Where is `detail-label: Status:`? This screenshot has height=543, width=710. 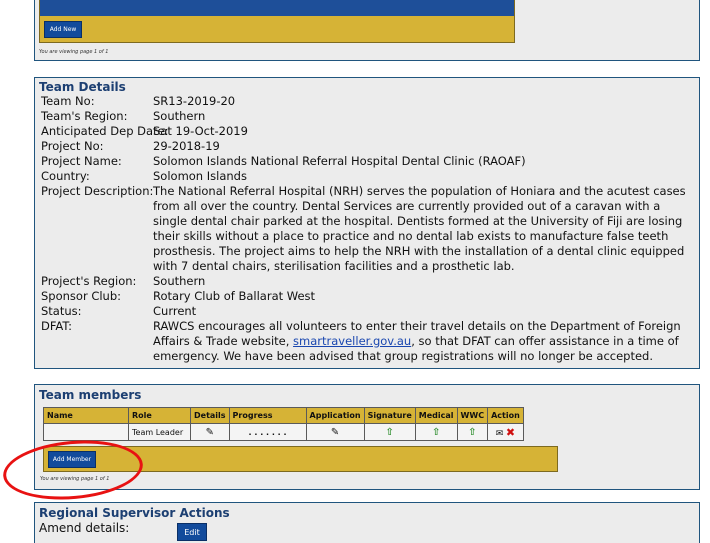 detail-label: Status: is located at coordinates (61, 311).